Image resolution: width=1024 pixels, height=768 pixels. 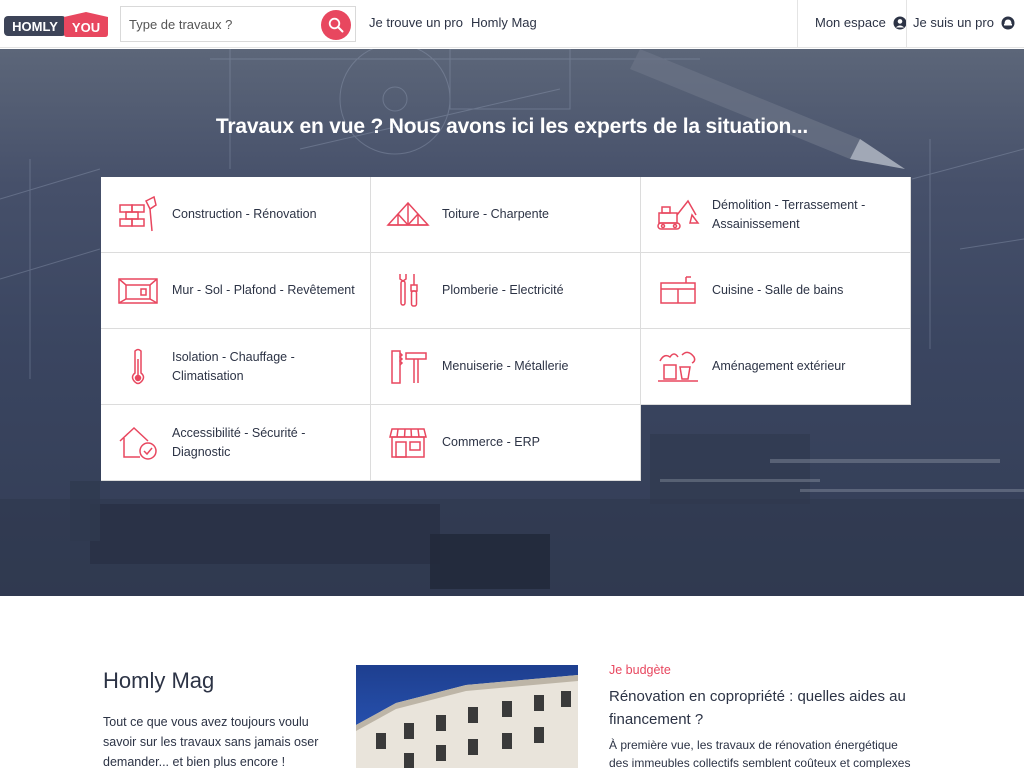 I want to click on building-photo, so click(x=467, y=716).